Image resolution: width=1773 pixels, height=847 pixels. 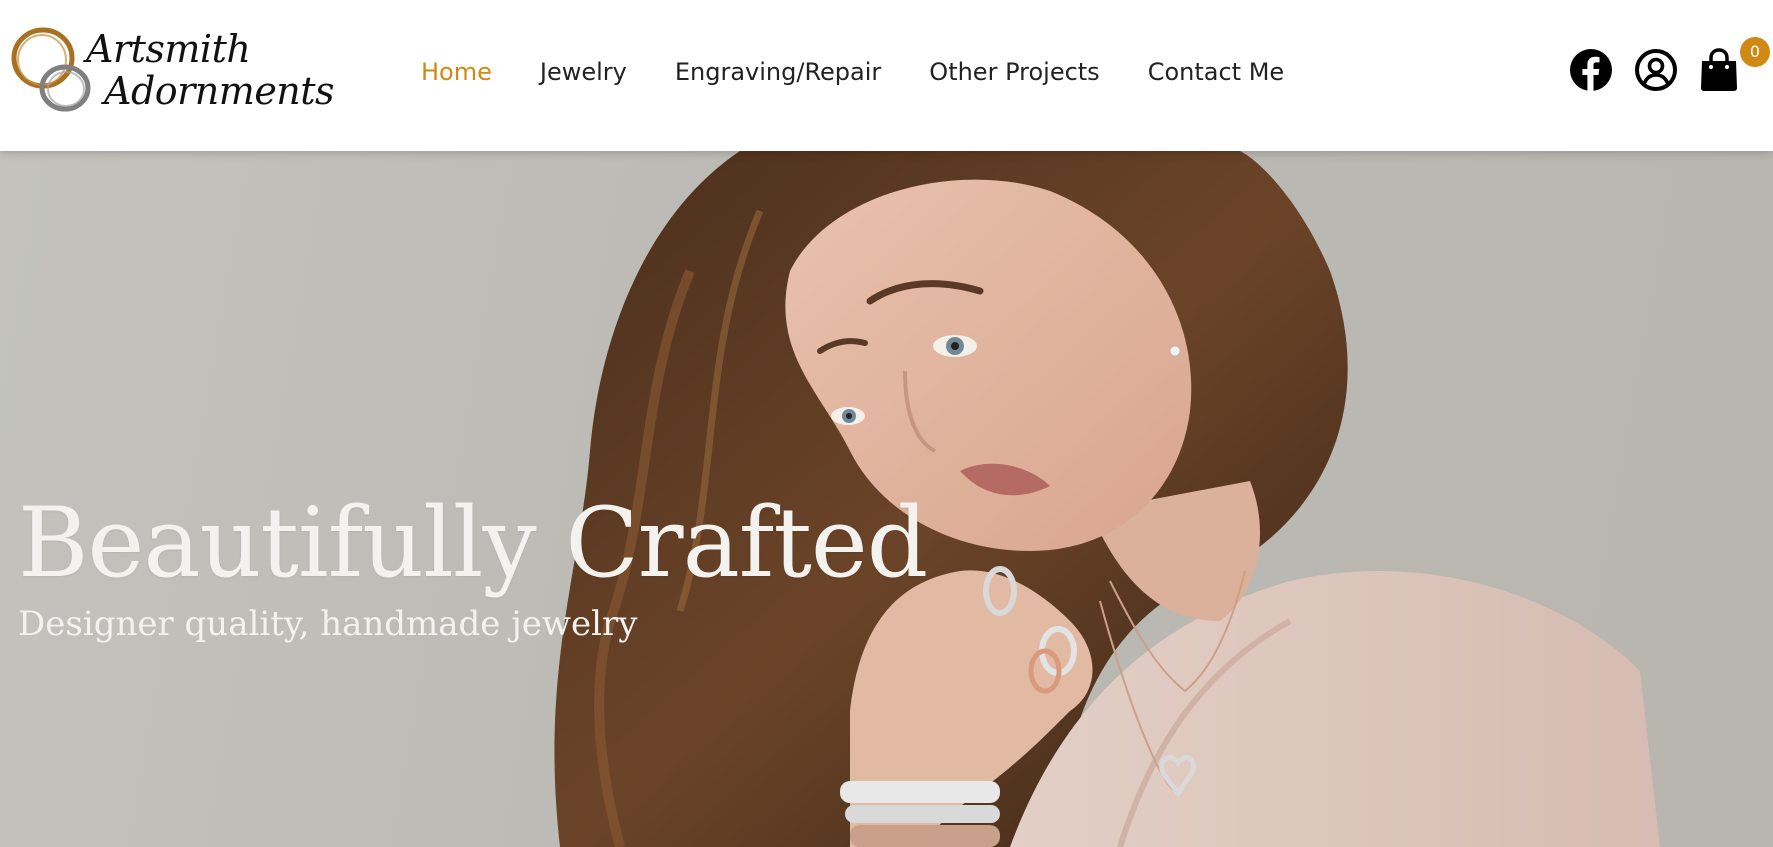 What do you see at coordinates (583, 72) in the screenshot?
I see `nav-jewelry: Jewelry` at bounding box center [583, 72].